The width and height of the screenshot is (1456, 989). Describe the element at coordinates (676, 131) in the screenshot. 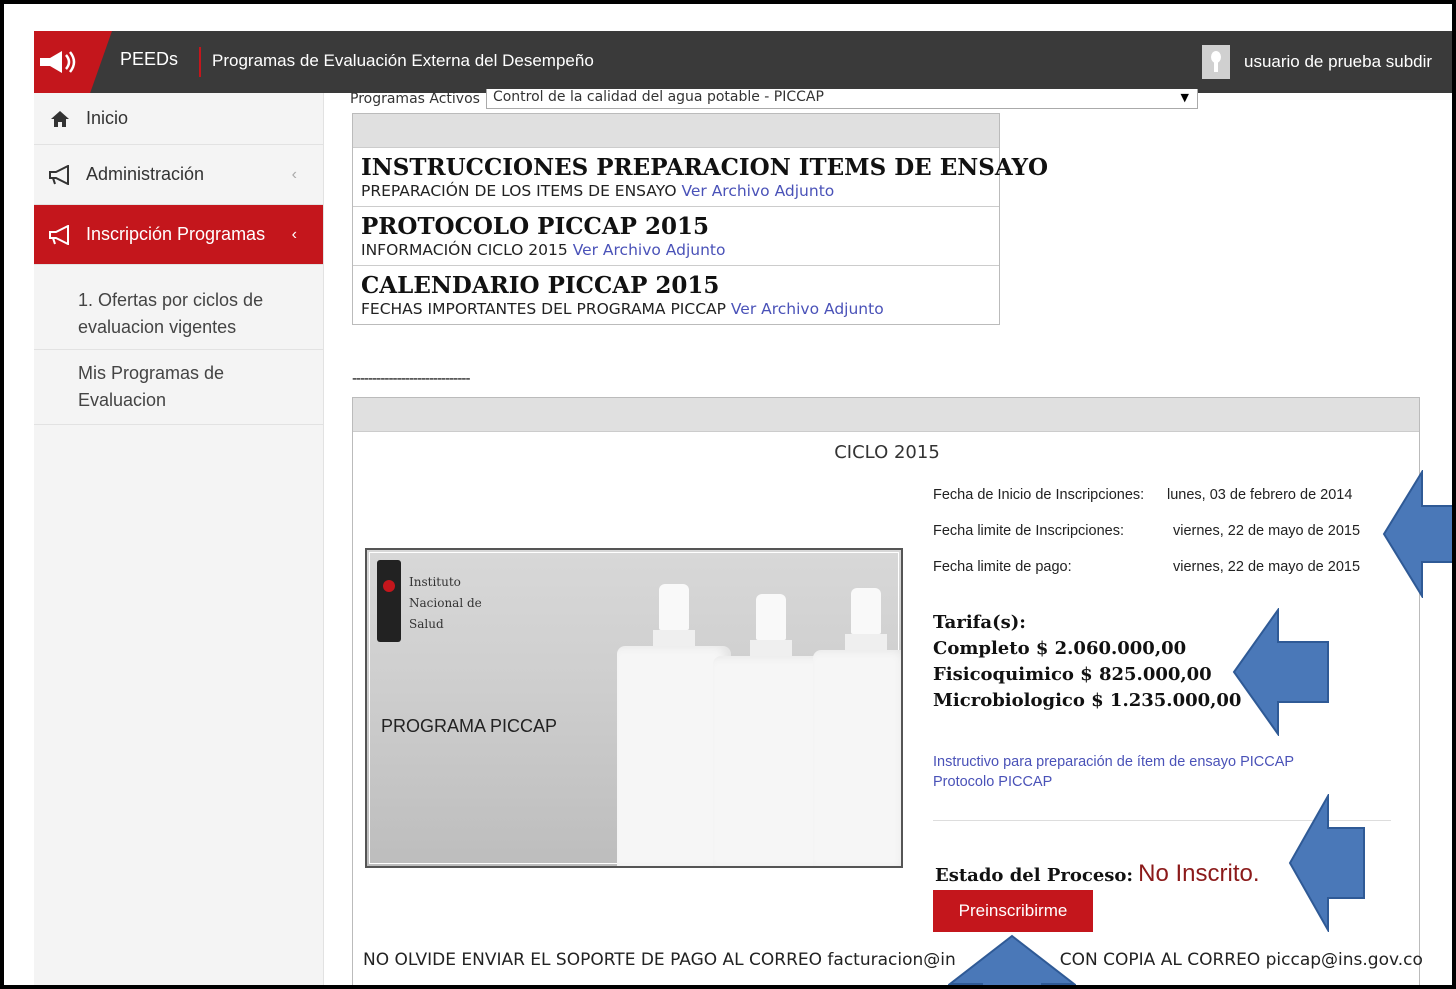

I see `documents-table-header` at that location.